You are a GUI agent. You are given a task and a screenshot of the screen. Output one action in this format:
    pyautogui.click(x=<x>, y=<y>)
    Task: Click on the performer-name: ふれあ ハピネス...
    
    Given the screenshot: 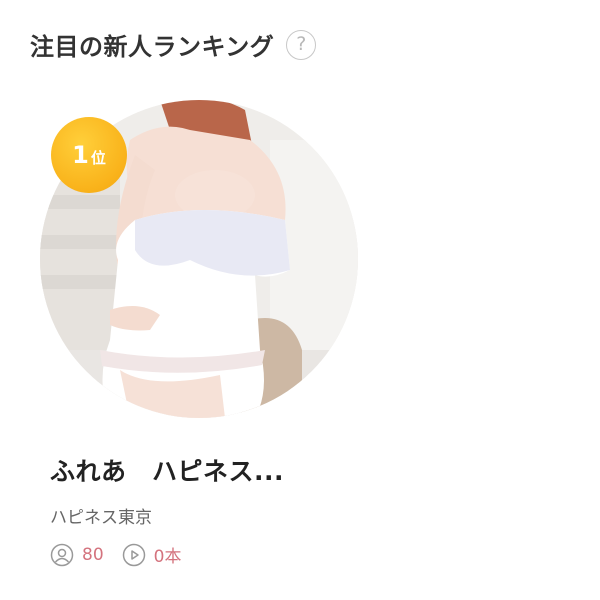 What is the action you would take?
    pyautogui.click(x=200, y=470)
    